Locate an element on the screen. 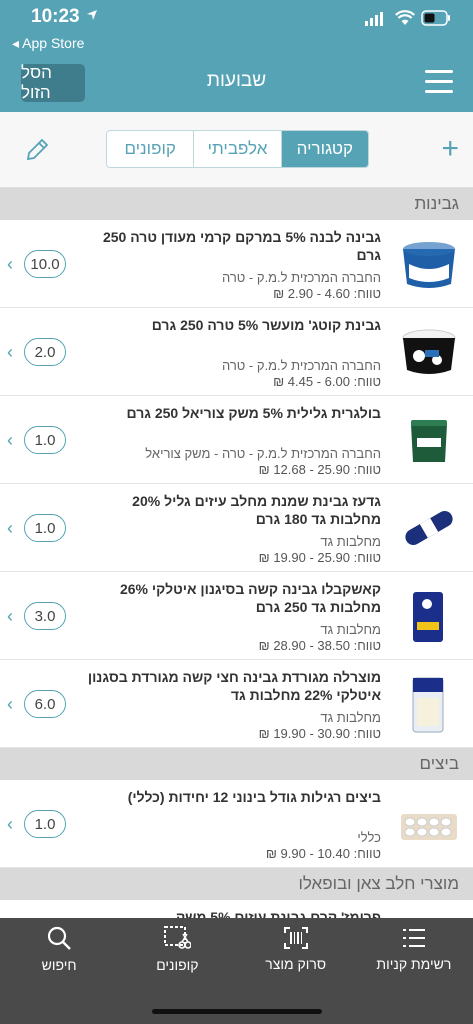 The width and height of the screenshot is (473, 1024). quantity-badge: 2.0 is located at coordinates (45, 352).